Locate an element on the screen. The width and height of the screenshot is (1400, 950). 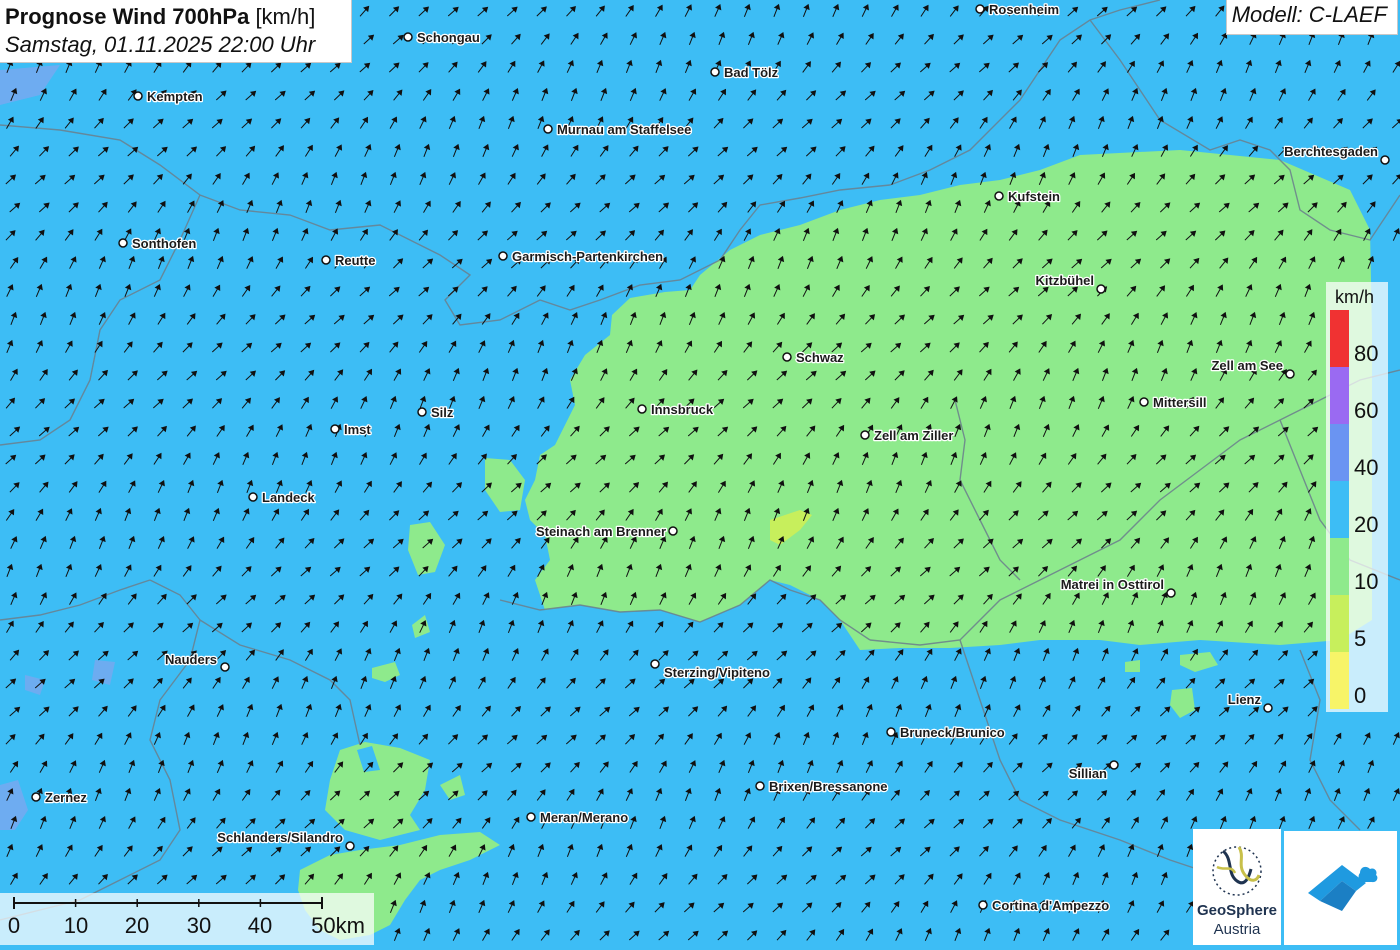
app-logo is located at coordinates (1340, 888).